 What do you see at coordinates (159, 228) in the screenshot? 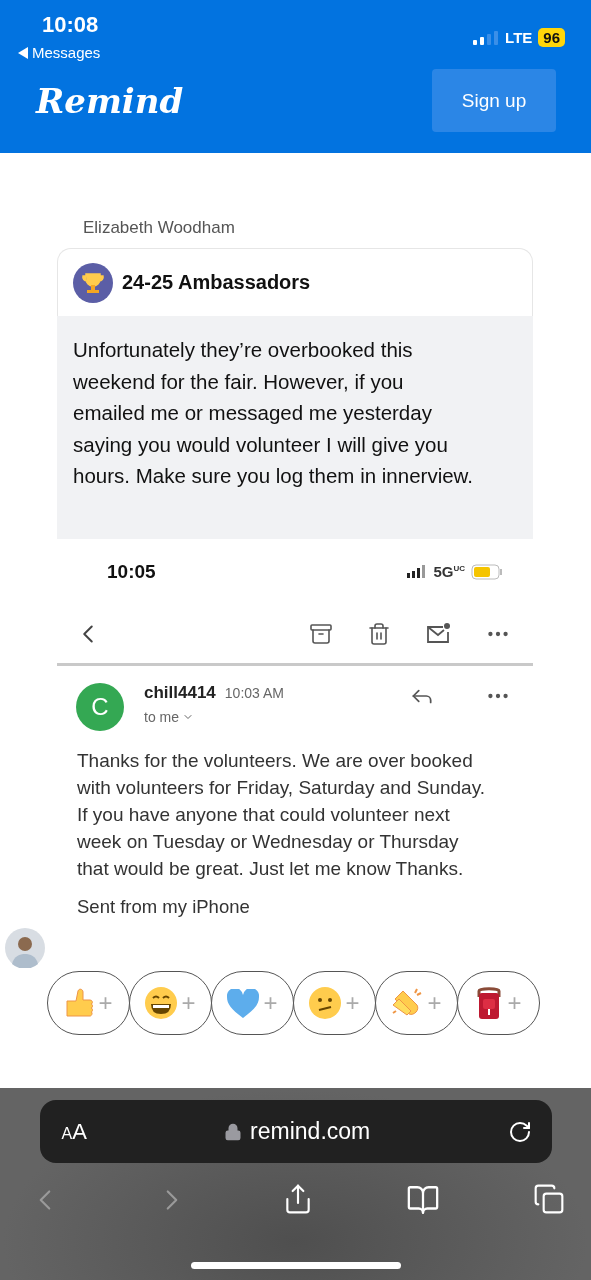
I see `sender-name: Elizabeth Woodham` at bounding box center [159, 228].